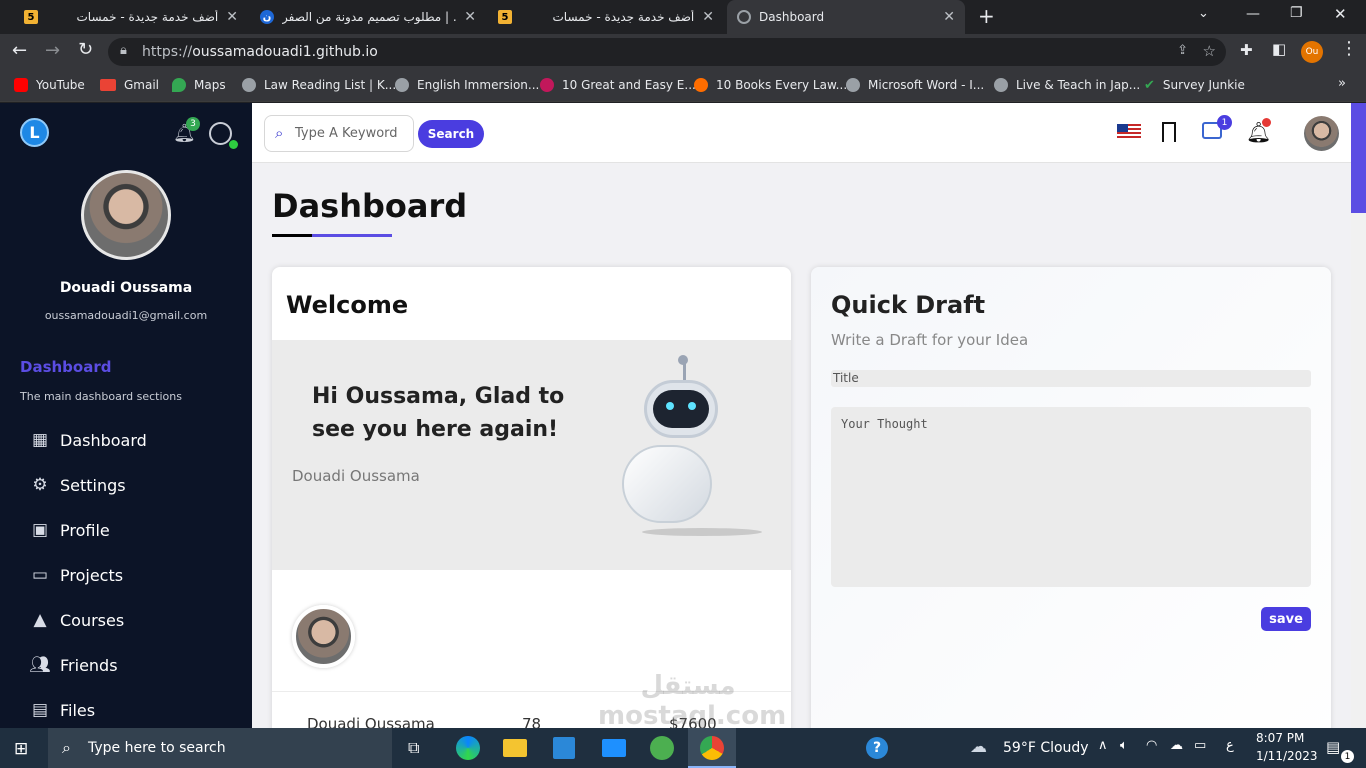 This screenshot has height=768, width=1366. Describe the element at coordinates (667, 52) in the screenshot. I see `address-bar: 🔒︎ https://oussamadouadi1.github.io ⇪ ☆` at that location.